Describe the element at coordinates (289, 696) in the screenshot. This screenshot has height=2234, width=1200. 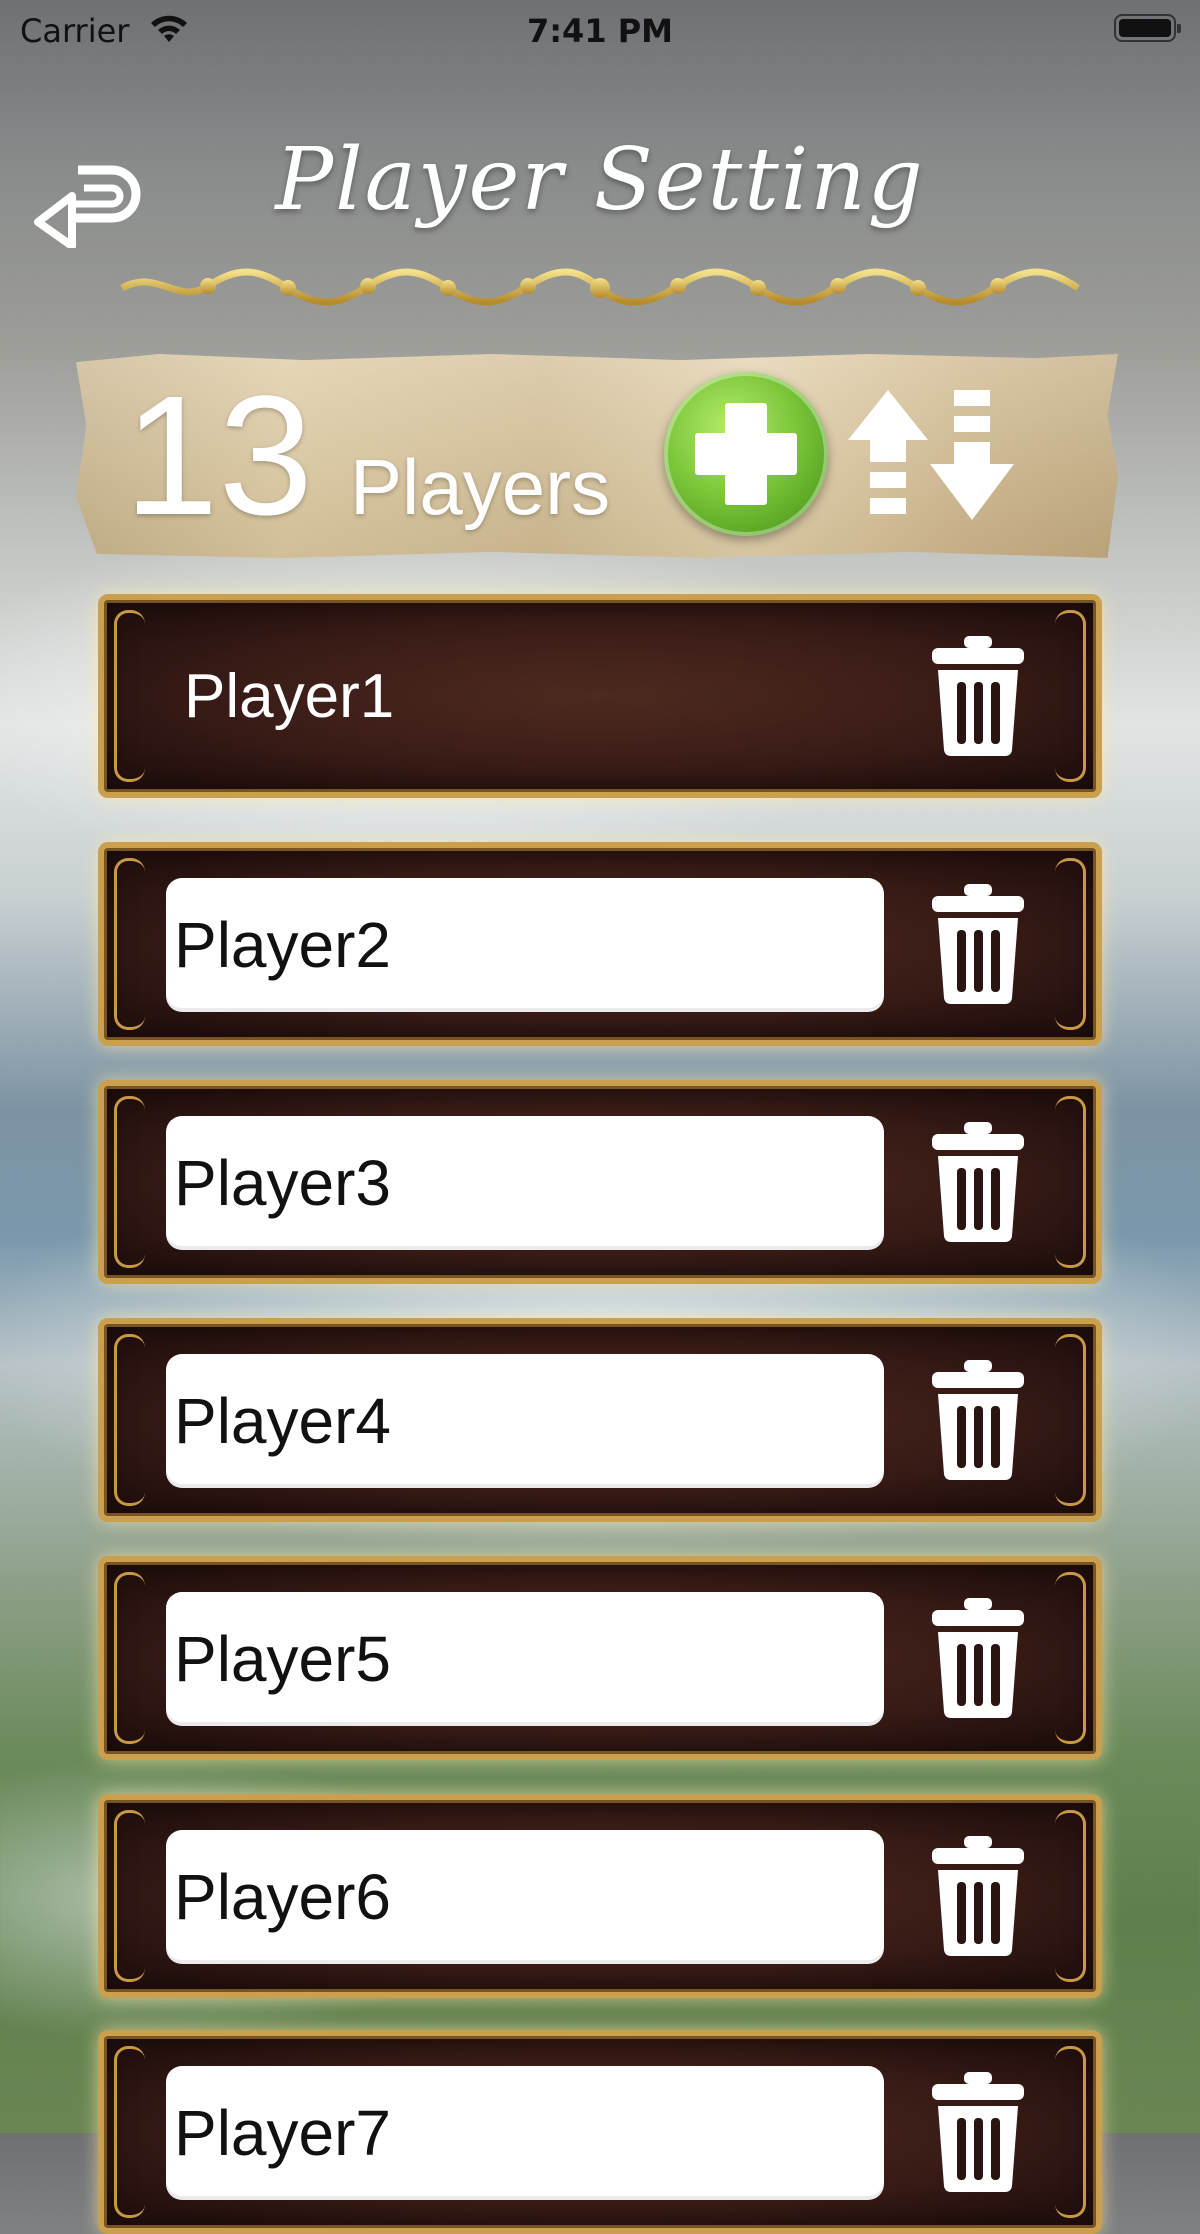
I see `player-name: Player1` at that location.